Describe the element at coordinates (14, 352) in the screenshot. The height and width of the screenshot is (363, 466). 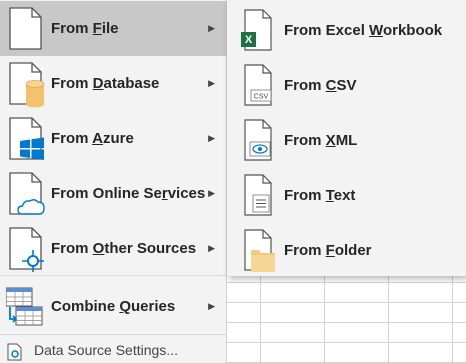
I see `data-source-settings-icon` at that location.